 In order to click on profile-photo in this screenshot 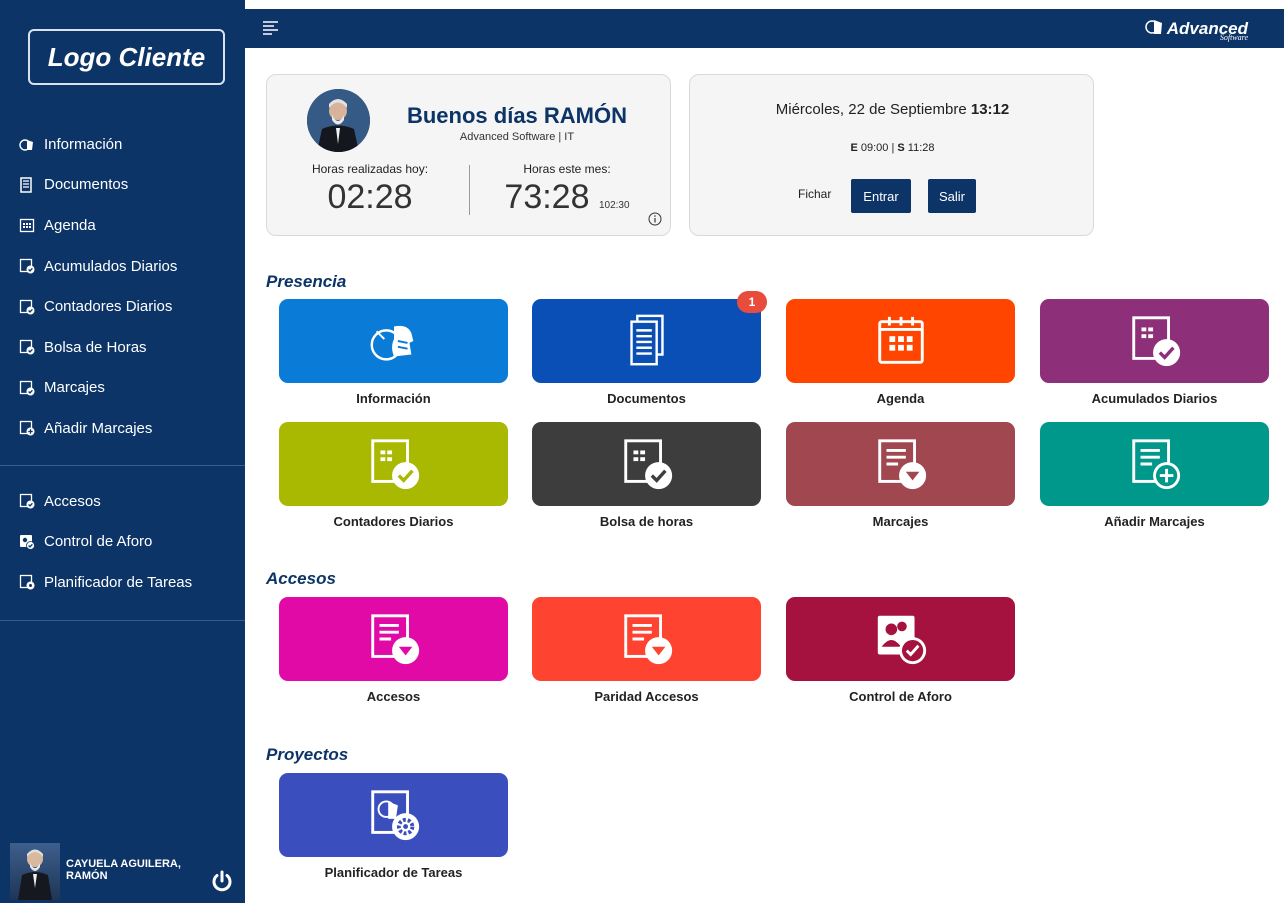, I will do `click(338, 120)`.